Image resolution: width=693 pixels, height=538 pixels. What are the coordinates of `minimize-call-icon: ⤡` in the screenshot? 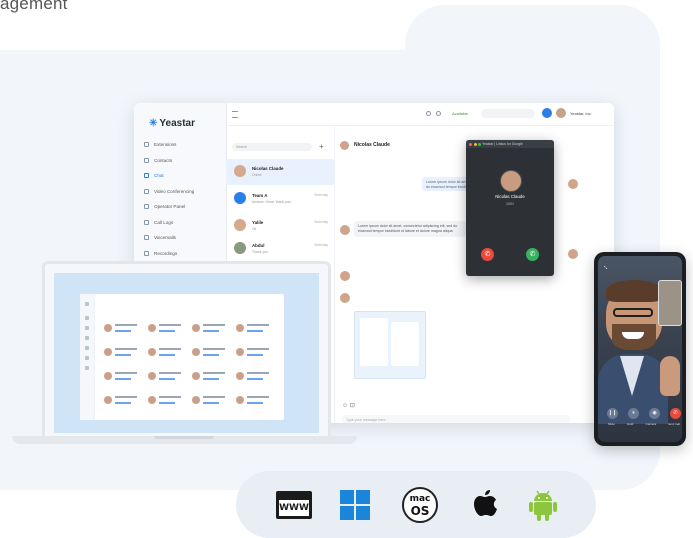 It's located at (605, 267).